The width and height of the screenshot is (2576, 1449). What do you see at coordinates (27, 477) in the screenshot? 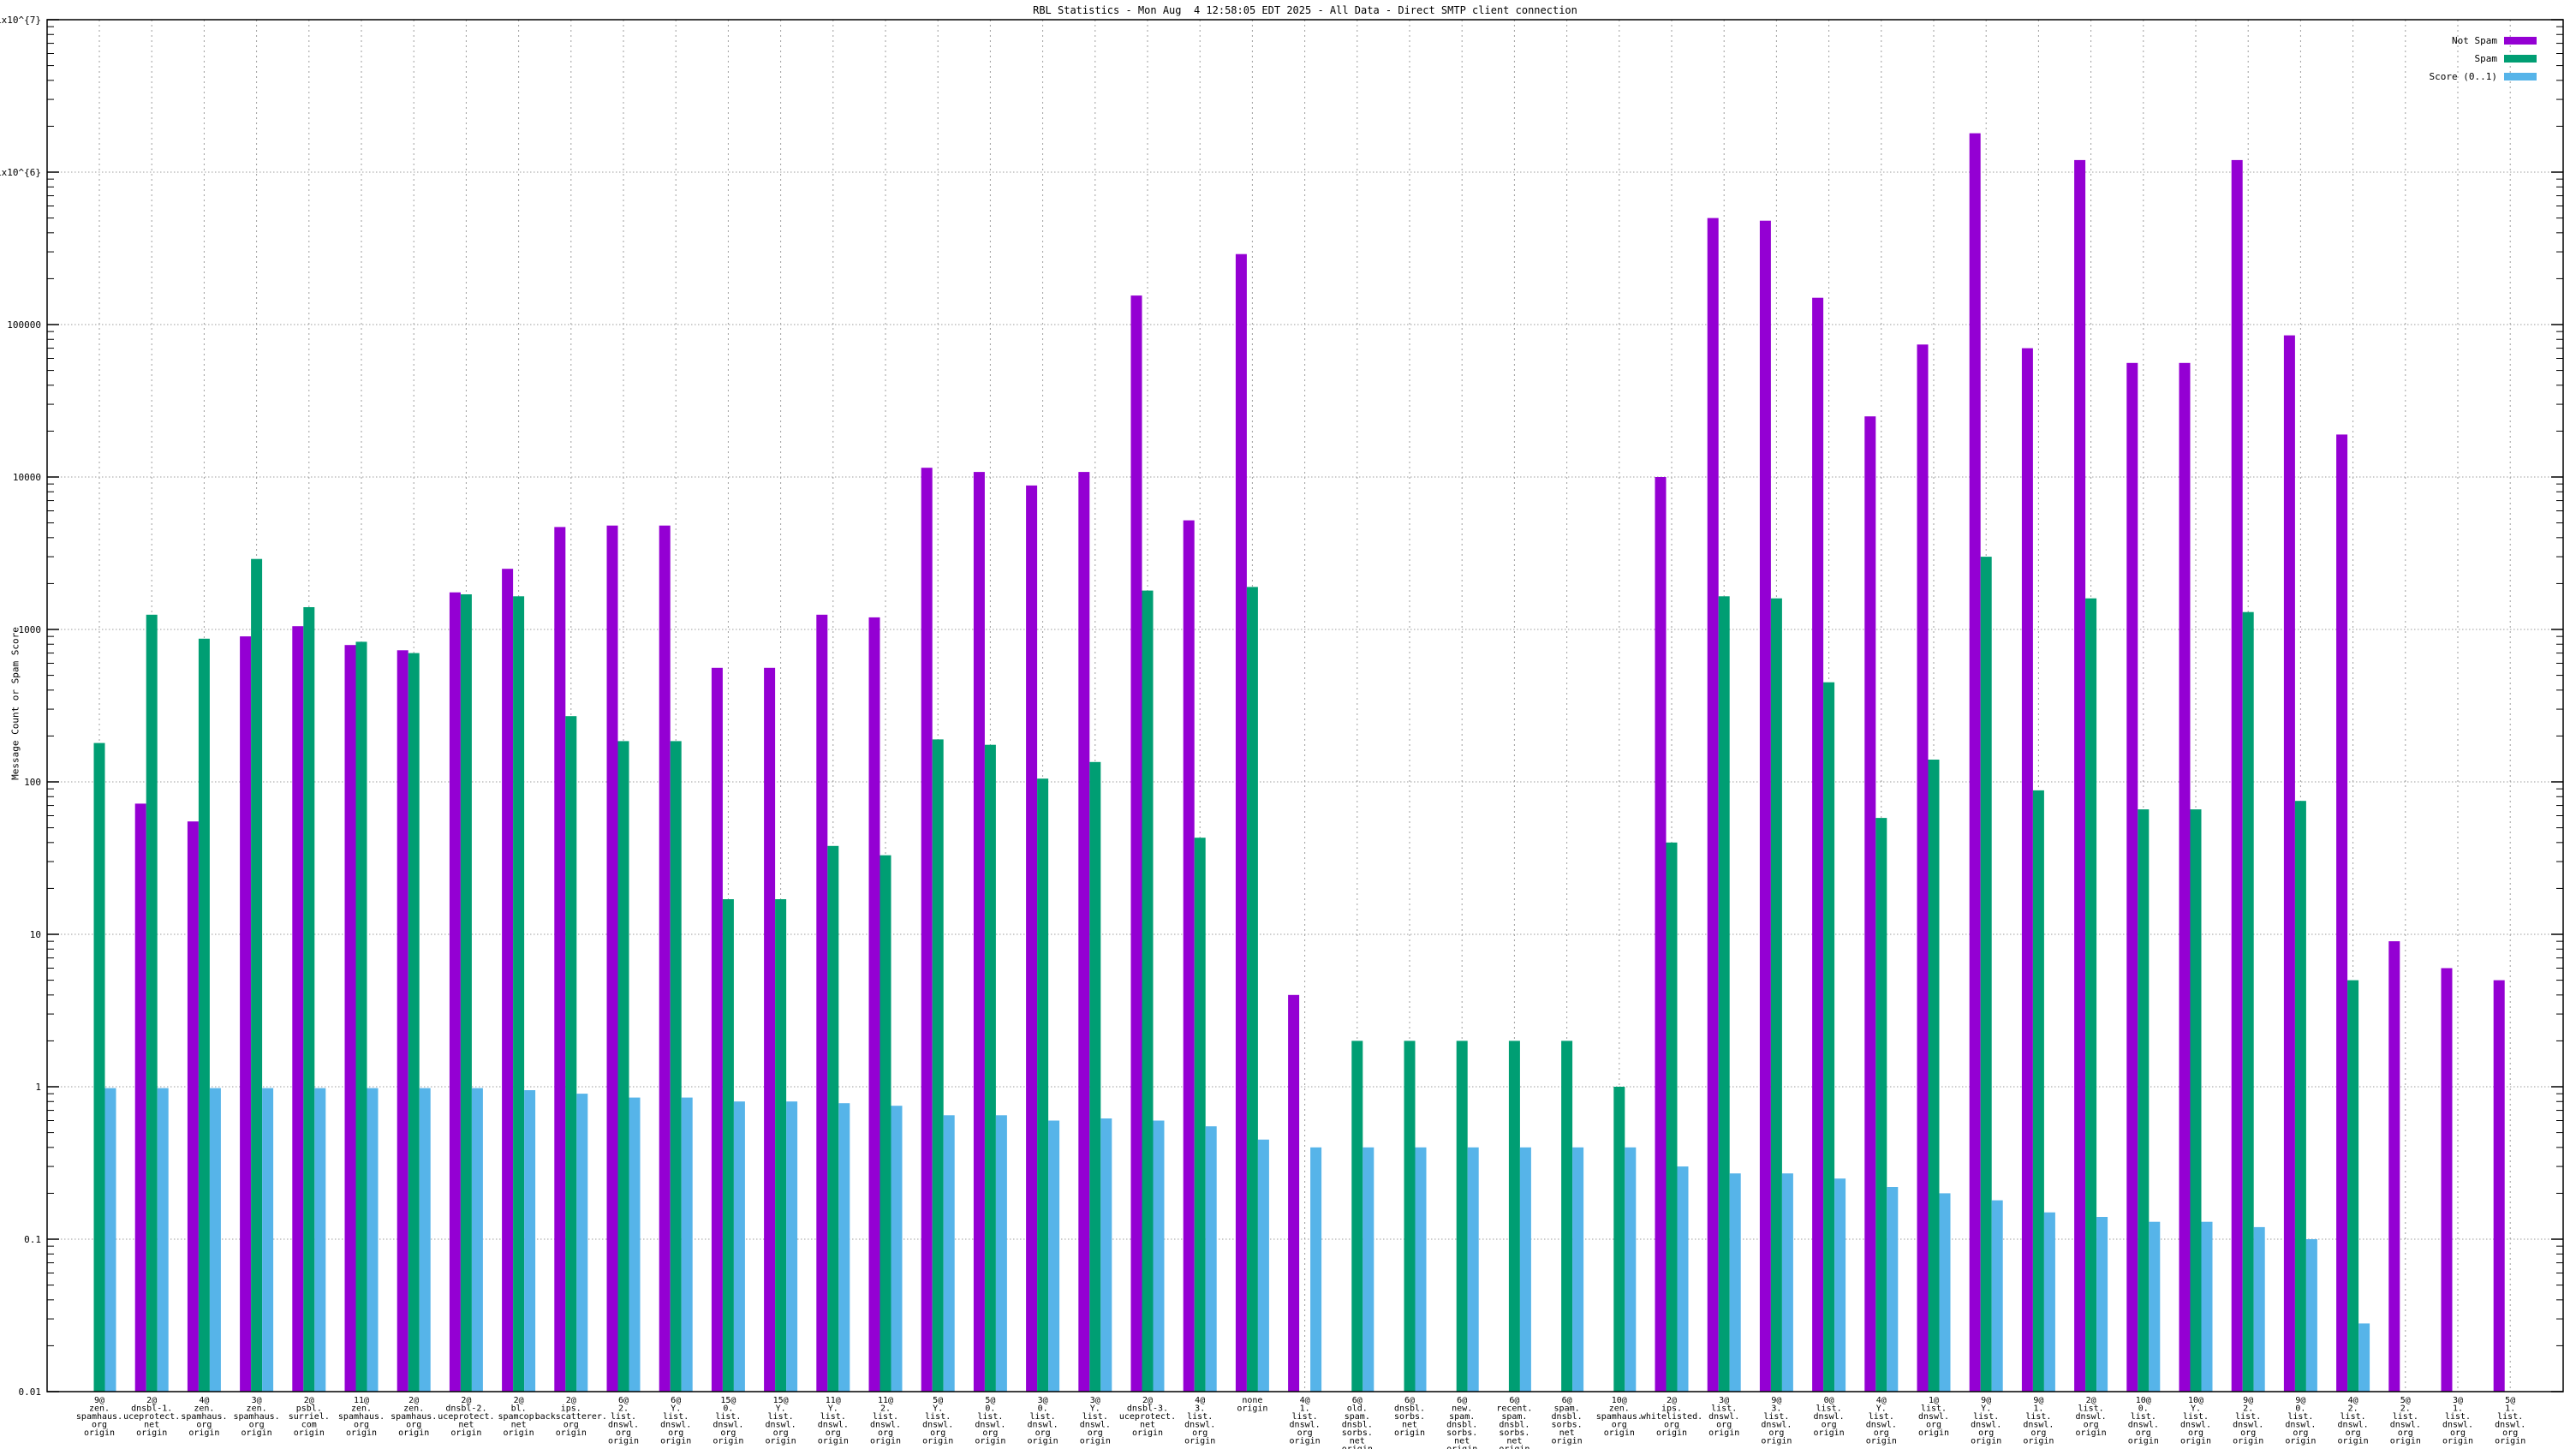
I see `y-tick-label: 10000` at bounding box center [27, 477].